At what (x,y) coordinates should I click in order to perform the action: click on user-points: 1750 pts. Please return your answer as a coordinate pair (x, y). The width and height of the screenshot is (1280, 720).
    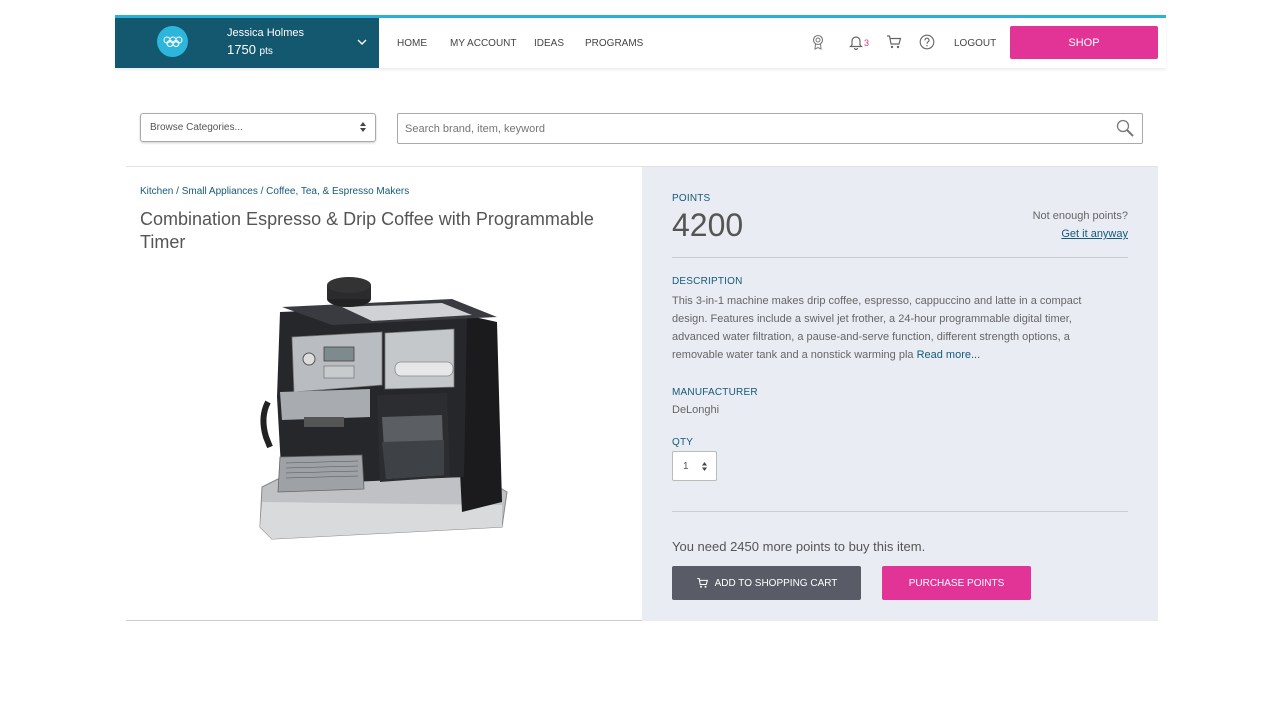
    Looking at the image, I should click on (250, 49).